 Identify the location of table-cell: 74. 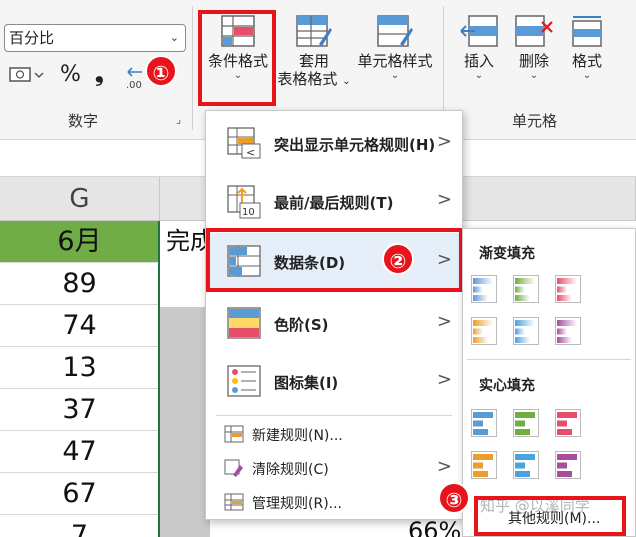
(80, 326).